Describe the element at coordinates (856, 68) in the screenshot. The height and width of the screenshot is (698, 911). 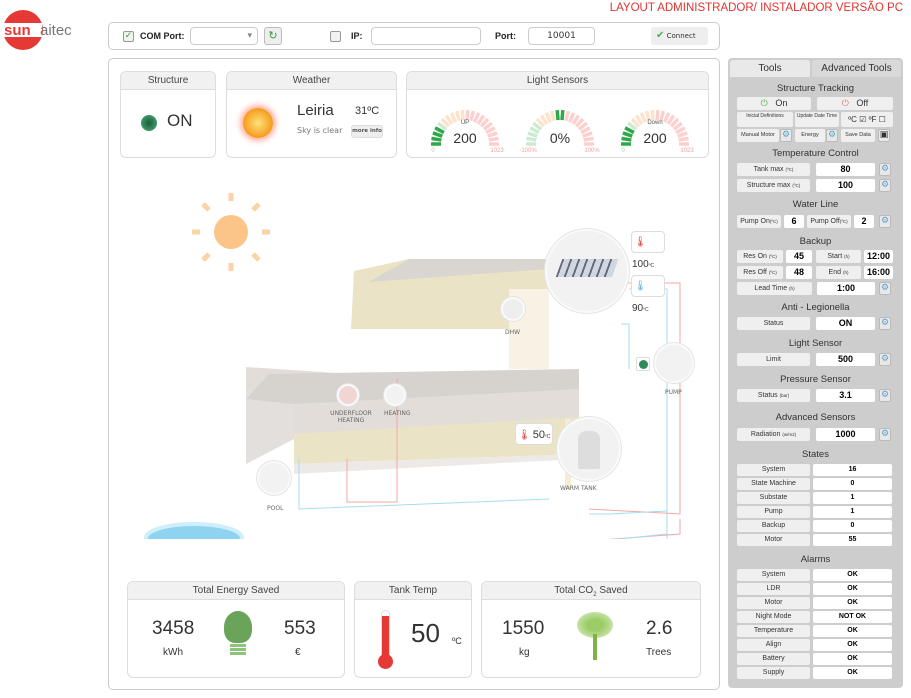
I see `tab-advanced-tools: Advanced Tools` at that location.